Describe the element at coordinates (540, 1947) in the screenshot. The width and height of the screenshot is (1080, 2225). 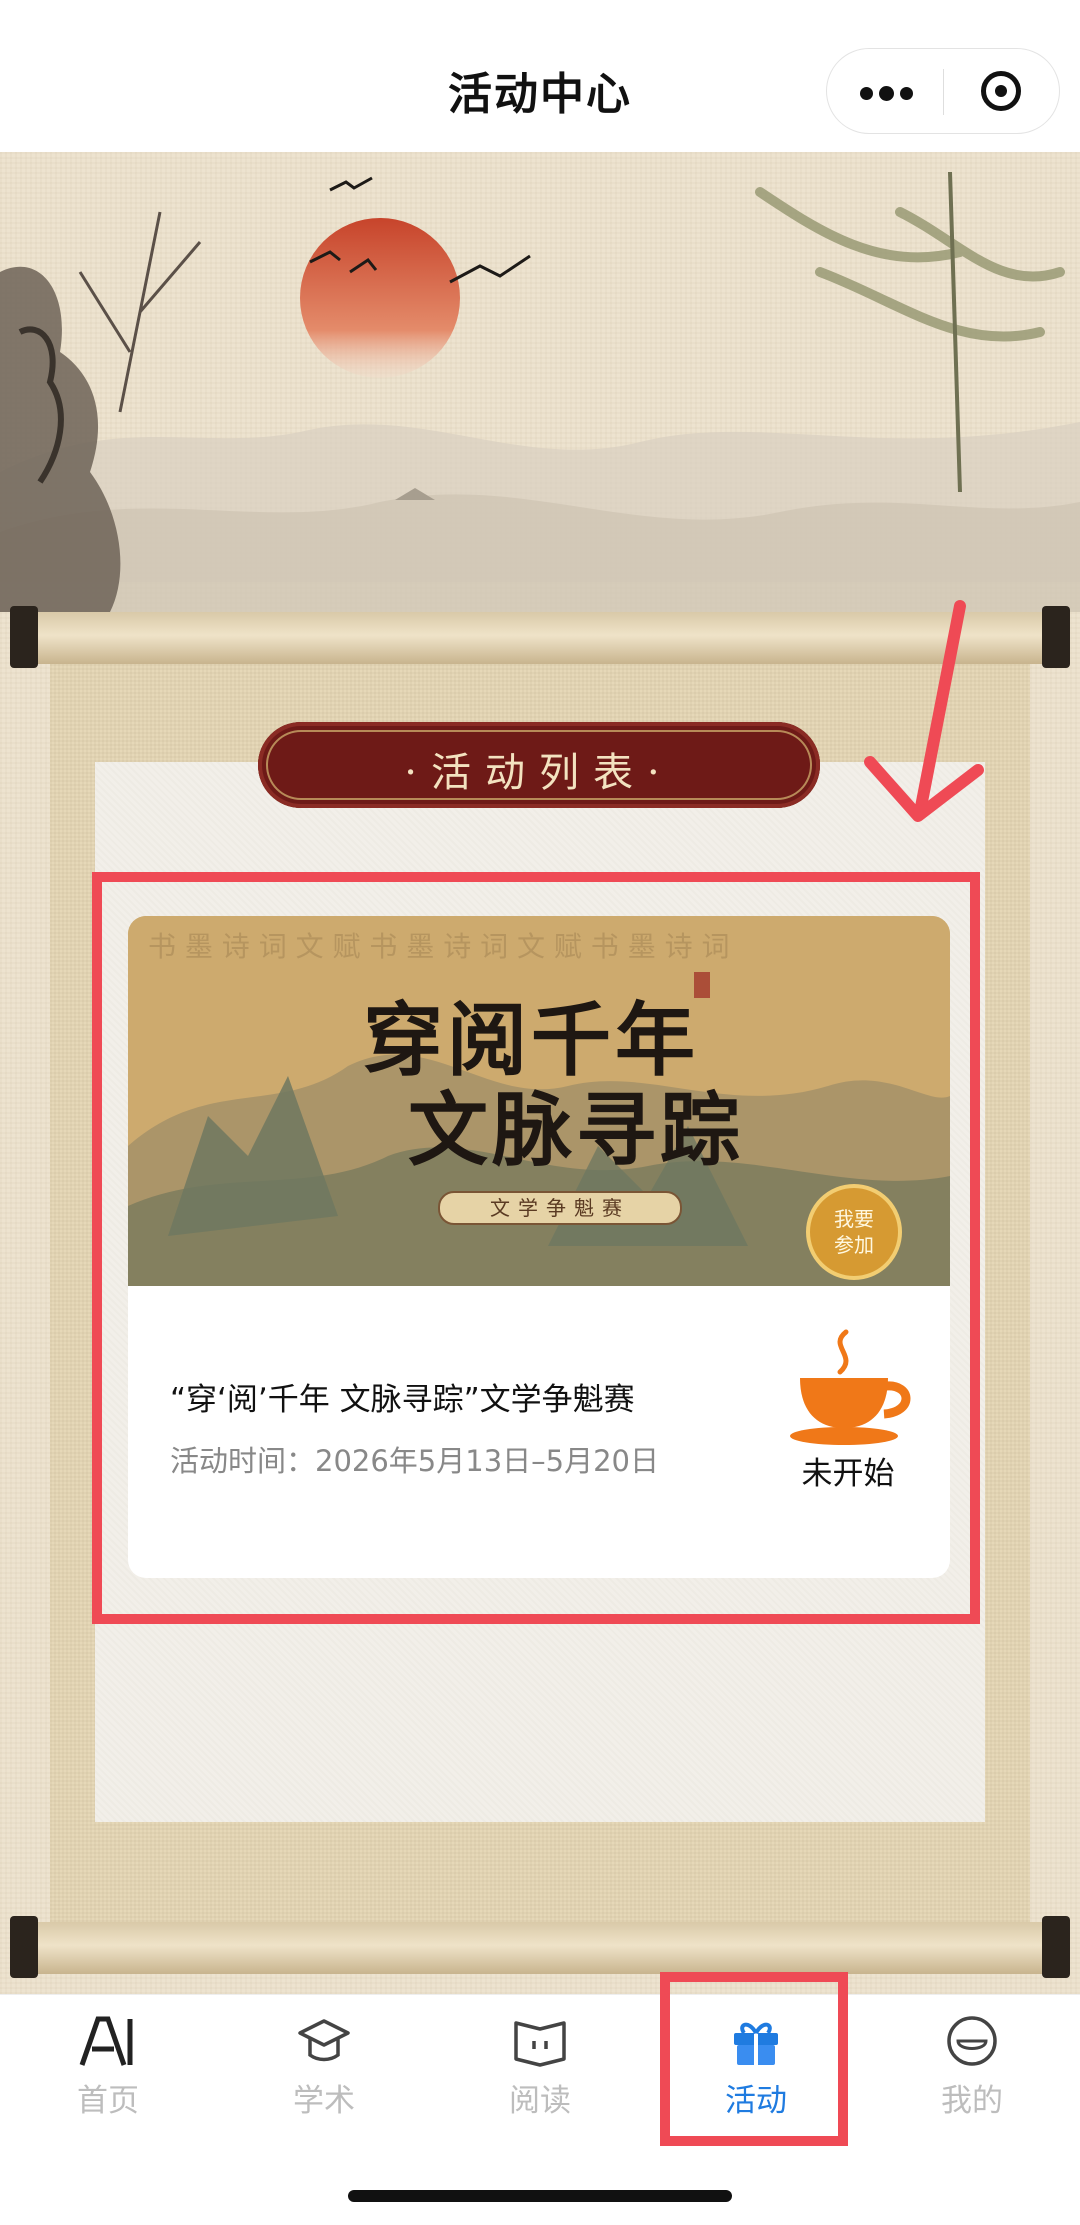
I see `scroll-rod-bottom` at that location.